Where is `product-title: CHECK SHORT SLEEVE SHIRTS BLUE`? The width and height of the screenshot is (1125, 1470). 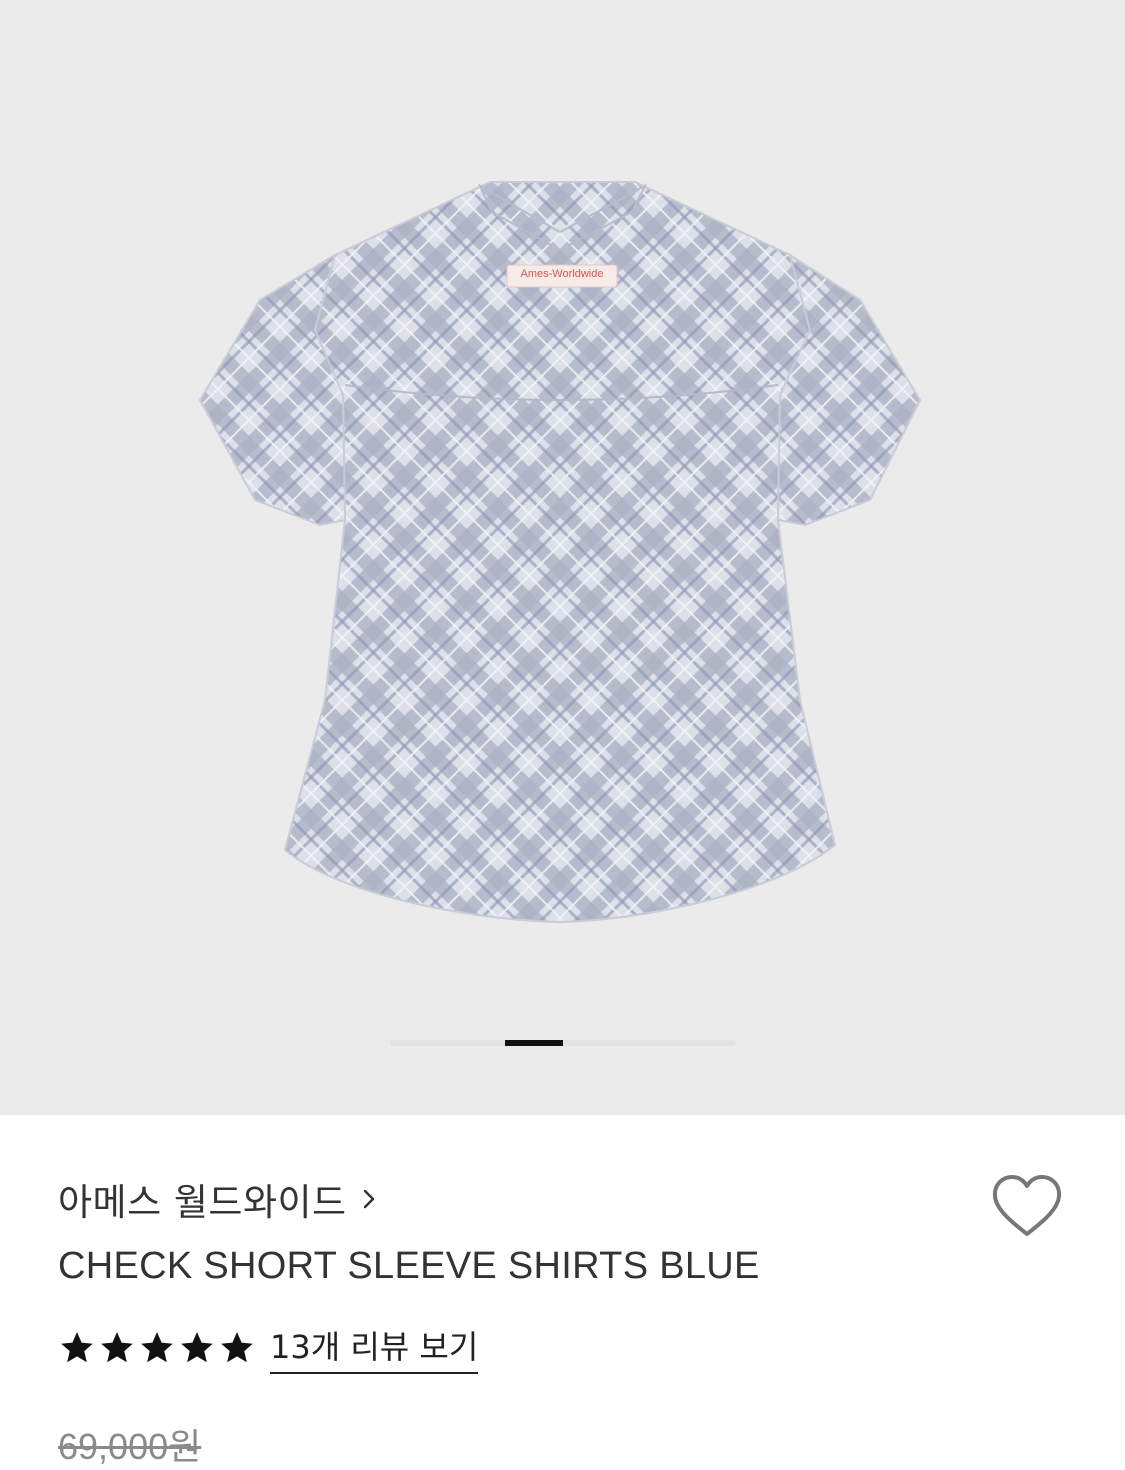
product-title: CHECK SHORT SLEEVE SHIRTS BLUE is located at coordinates (409, 1266).